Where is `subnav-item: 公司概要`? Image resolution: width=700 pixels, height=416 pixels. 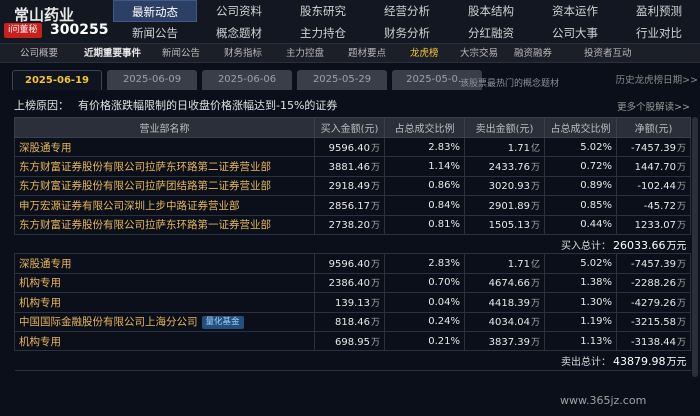 subnav-item: 公司概要 is located at coordinates (39, 53).